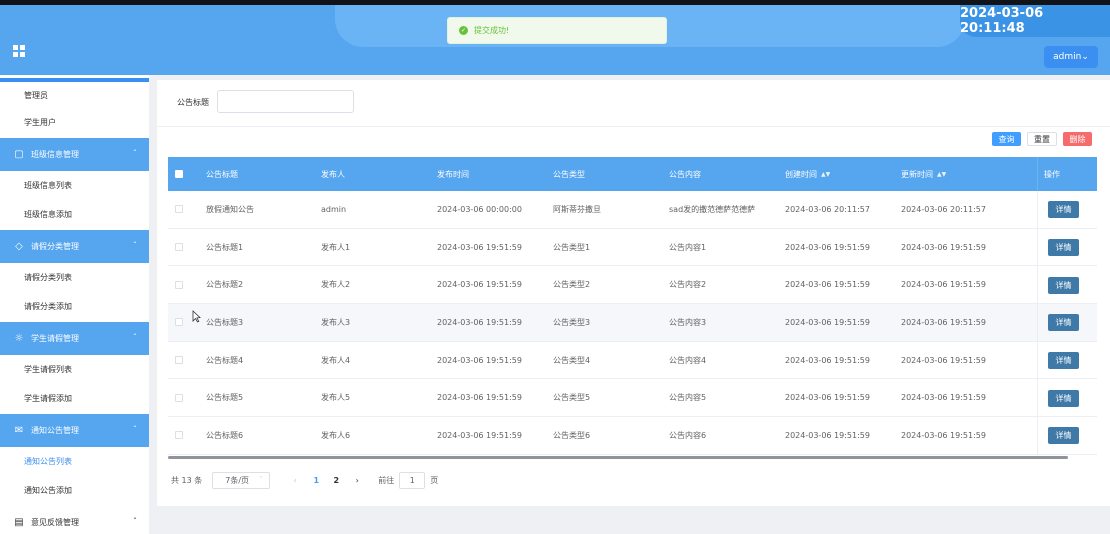  What do you see at coordinates (179, 174) in the screenshot?
I see `select-all-checkbox` at bounding box center [179, 174].